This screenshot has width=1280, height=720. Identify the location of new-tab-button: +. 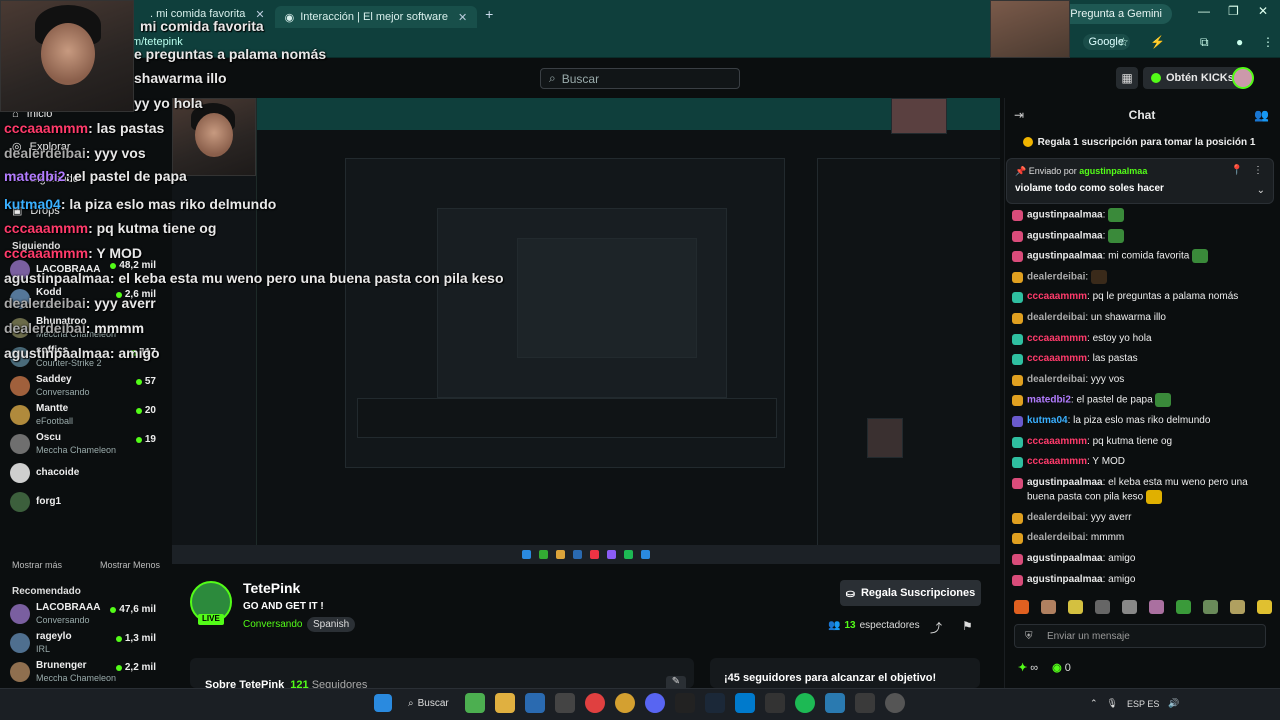
(489, 14).